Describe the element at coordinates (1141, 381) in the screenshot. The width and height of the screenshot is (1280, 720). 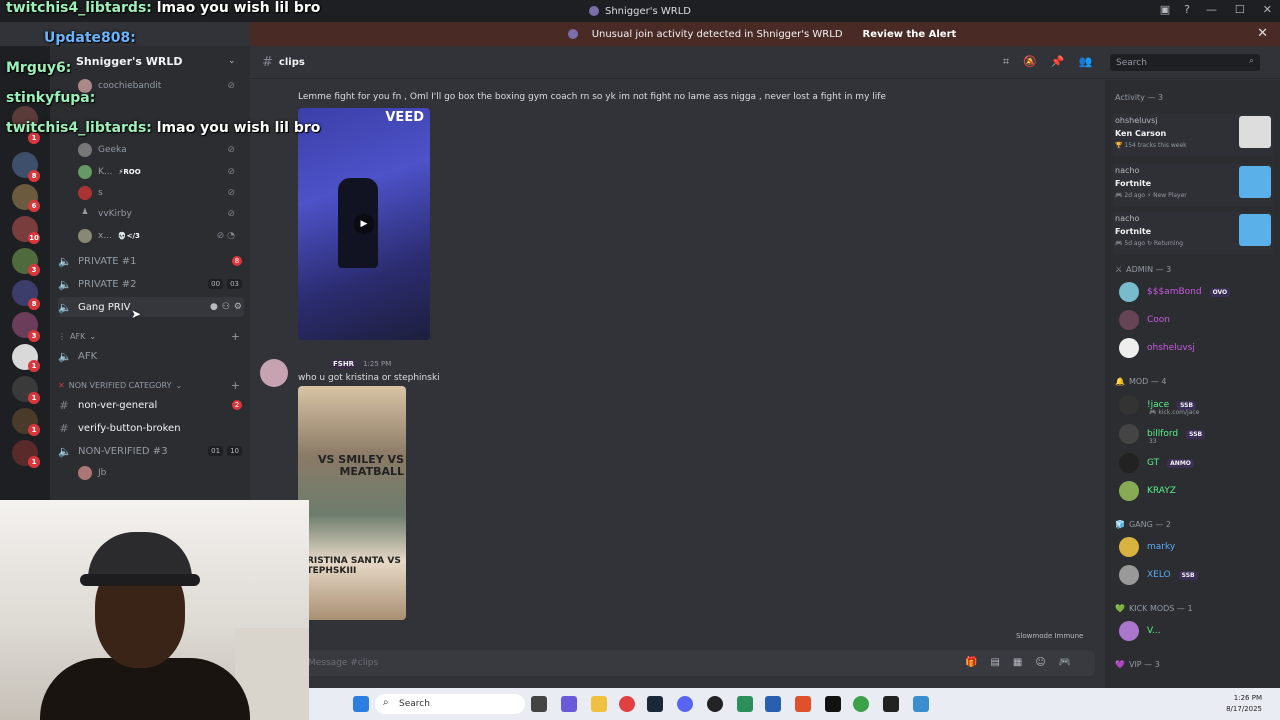
I see `role-group-header: 🔔 MOD — 4` at that location.